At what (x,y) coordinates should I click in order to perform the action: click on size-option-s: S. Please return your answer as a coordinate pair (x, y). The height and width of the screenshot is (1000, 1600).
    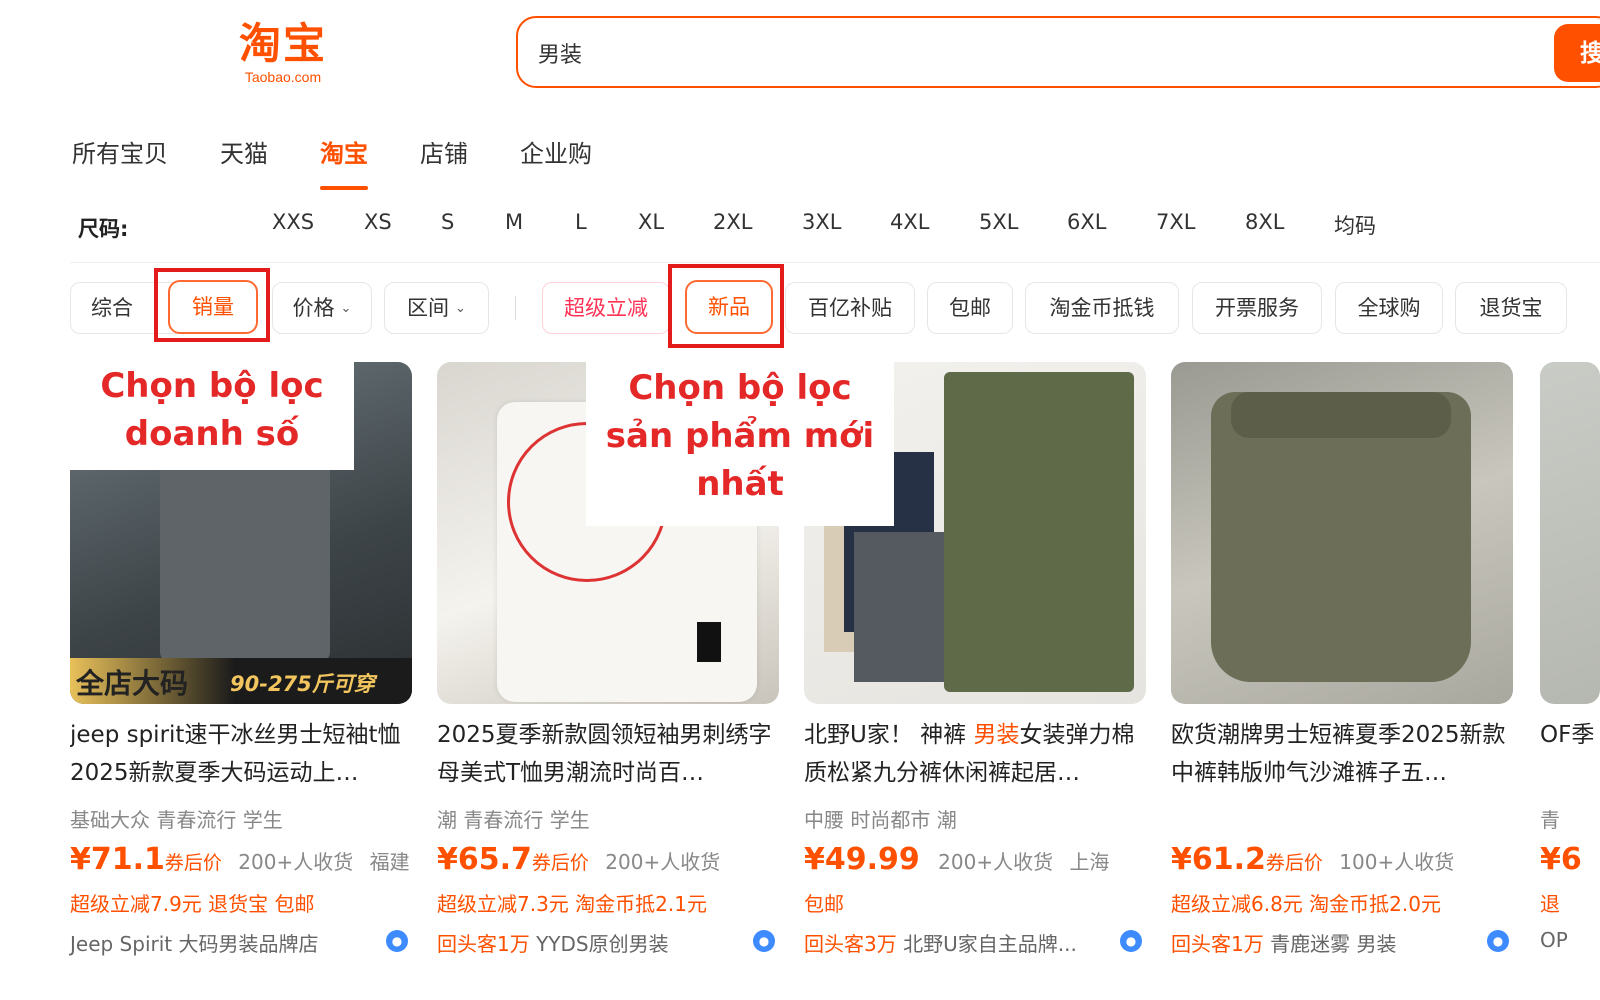
    Looking at the image, I should click on (447, 222).